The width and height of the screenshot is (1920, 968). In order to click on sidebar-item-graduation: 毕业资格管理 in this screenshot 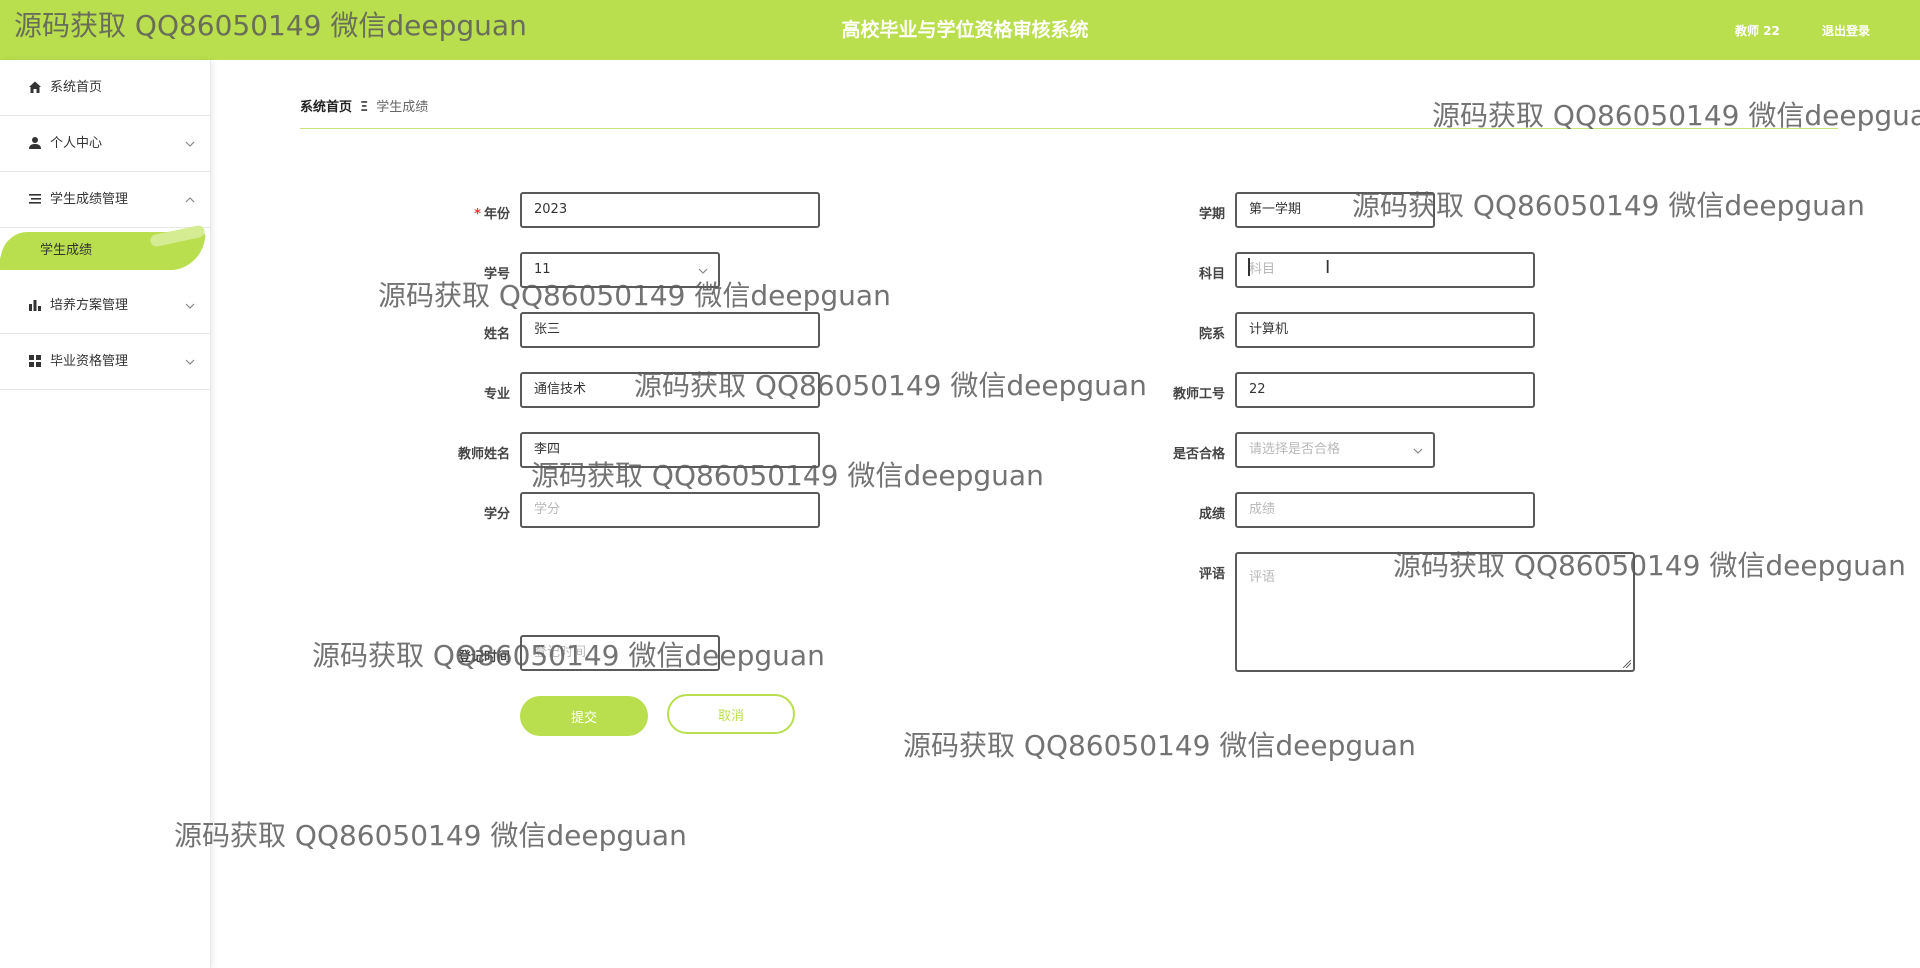, I will do `click(105, 362)`.